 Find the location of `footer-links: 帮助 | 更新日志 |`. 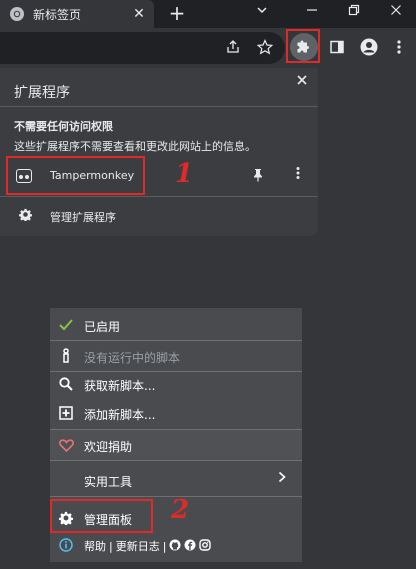

footer-links: 帮助 | 更新日志 | is located at coordinates (148, 546).